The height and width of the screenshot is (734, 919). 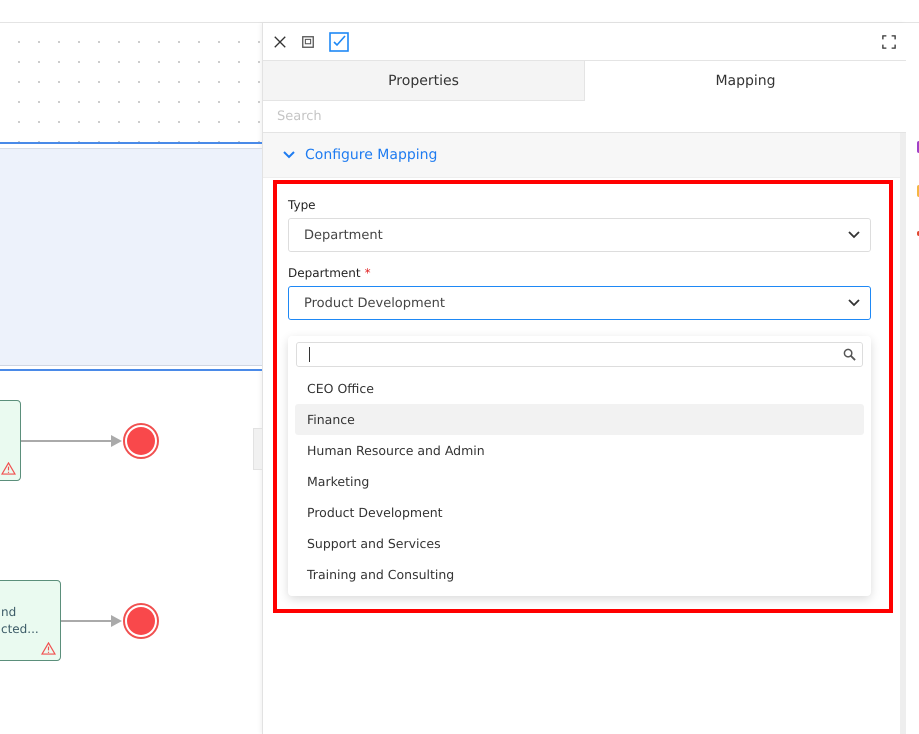 I want to click on resize-handle, so click(x=257, y=449).